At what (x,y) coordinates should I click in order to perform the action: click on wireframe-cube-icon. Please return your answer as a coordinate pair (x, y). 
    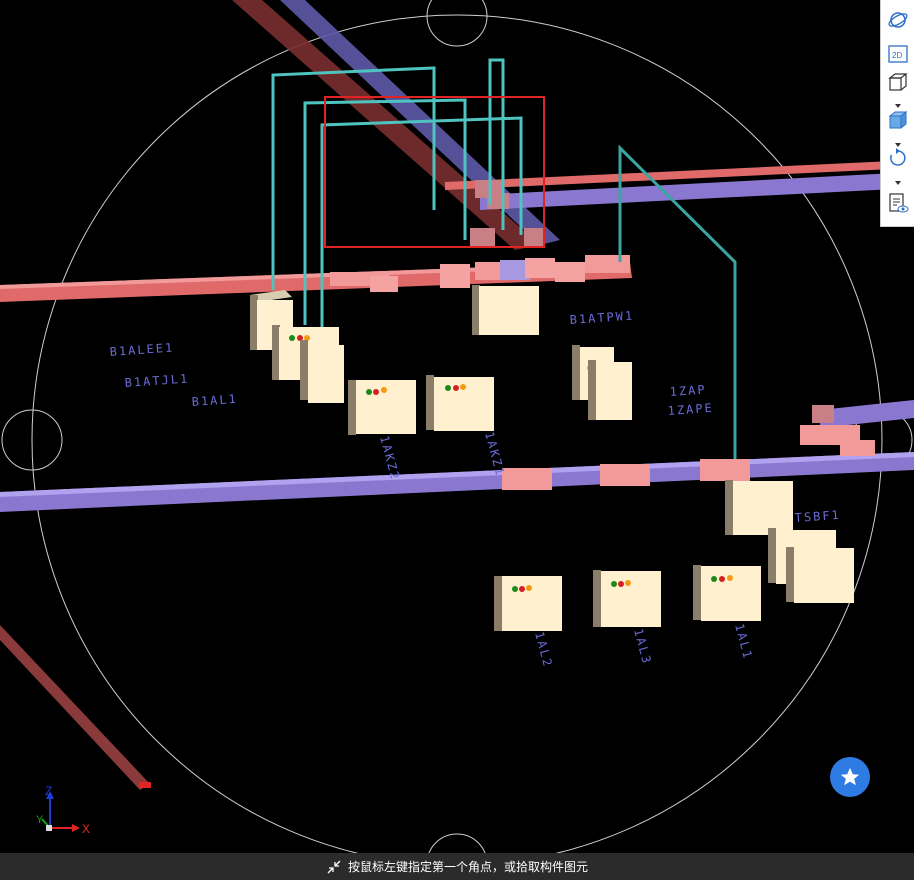
    Looking at the image, I should click on (898, 82).